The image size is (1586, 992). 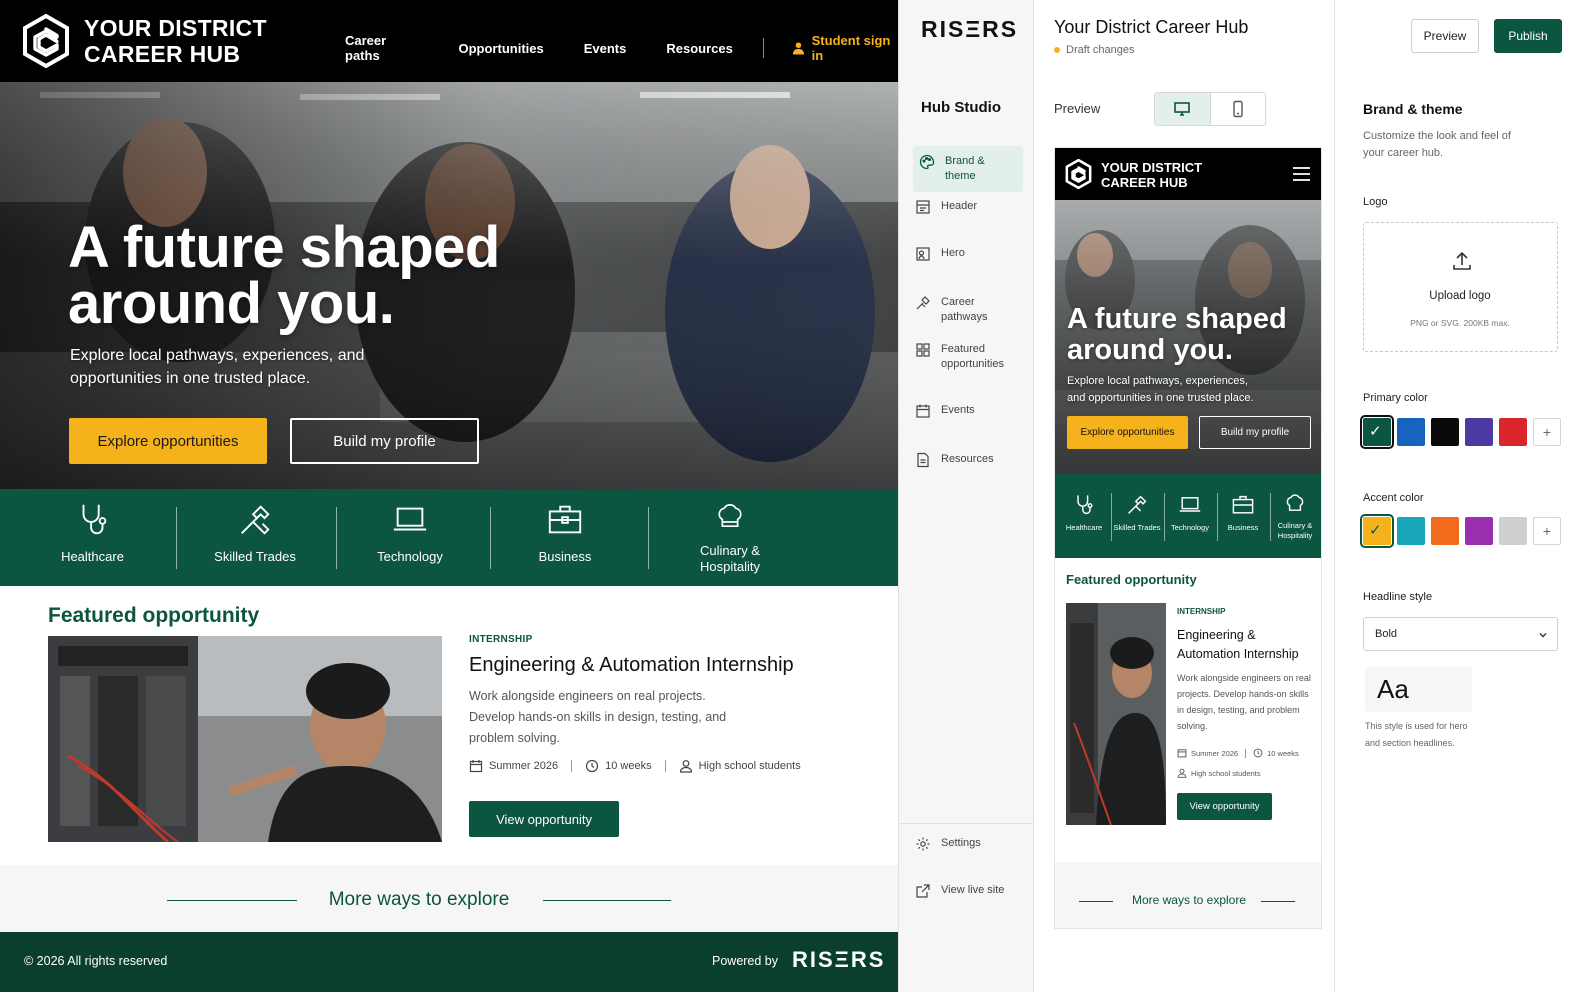 I want to click on mobile-pathway-technology: Technology, so click(x=1190, y=513).